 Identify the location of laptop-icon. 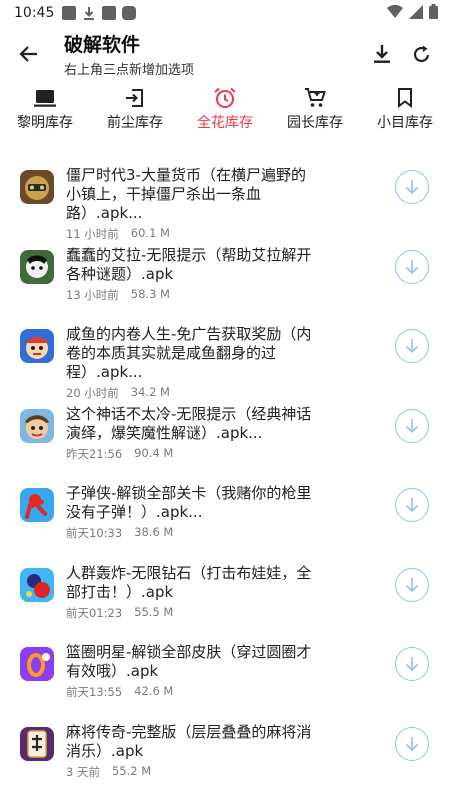
(45, 98).